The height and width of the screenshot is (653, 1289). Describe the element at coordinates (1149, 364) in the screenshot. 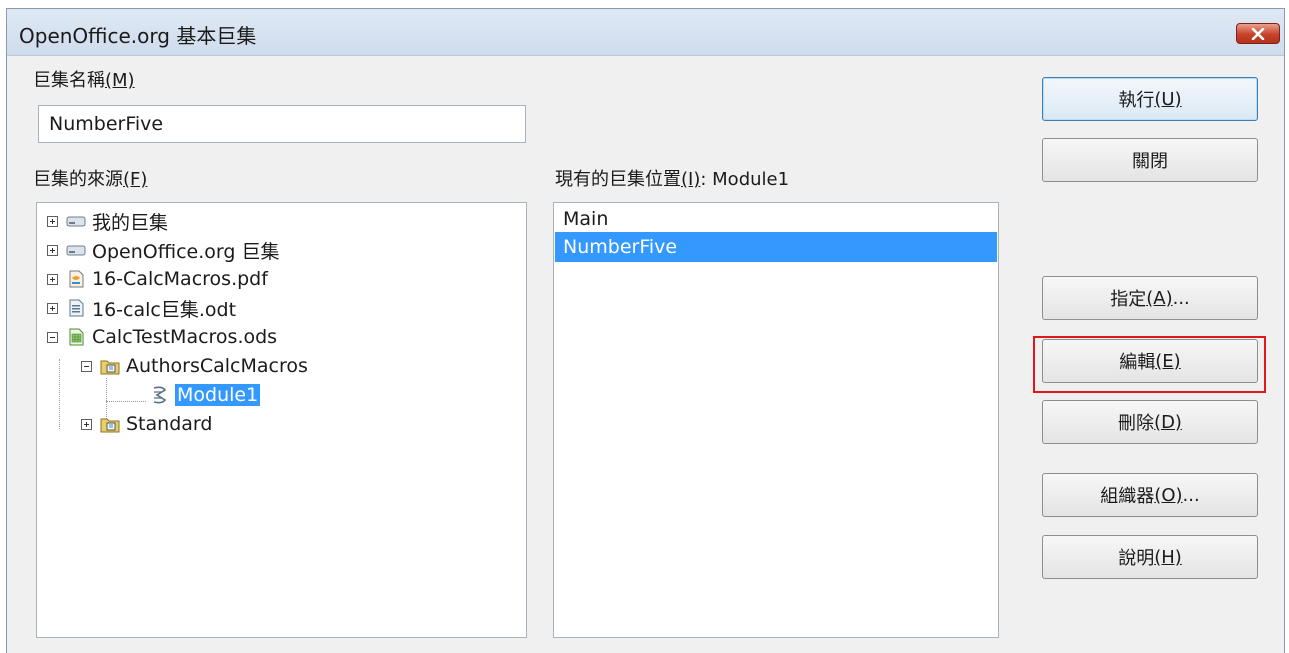

I see `edit-button-highlight` at that location.